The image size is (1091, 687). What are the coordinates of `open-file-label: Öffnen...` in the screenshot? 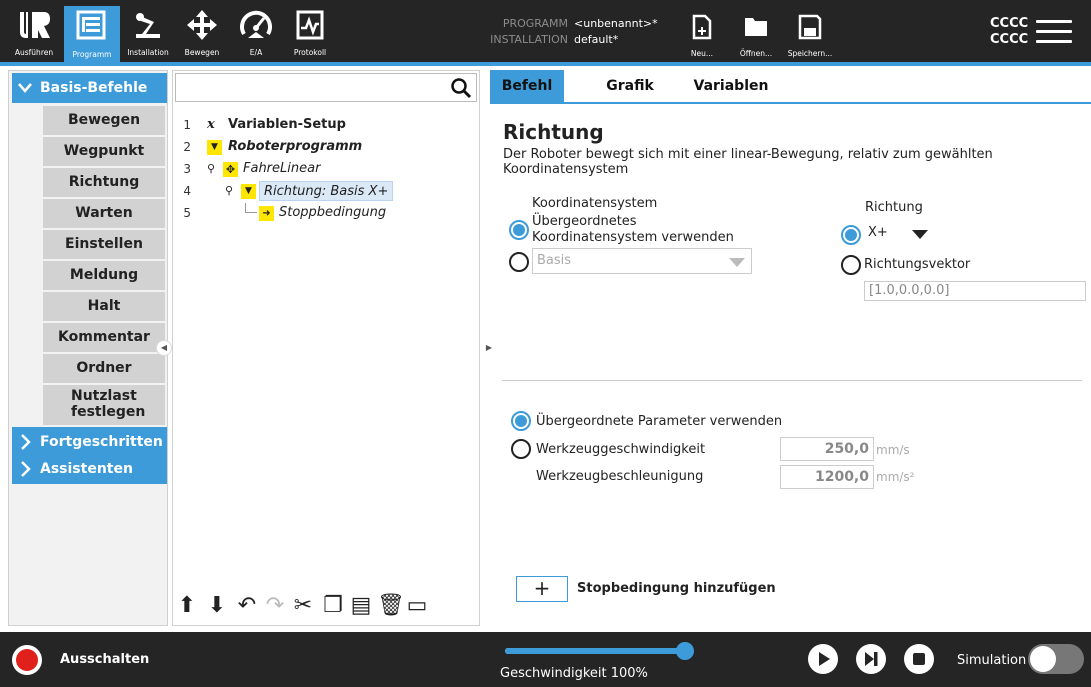 It's located at (756, 53).